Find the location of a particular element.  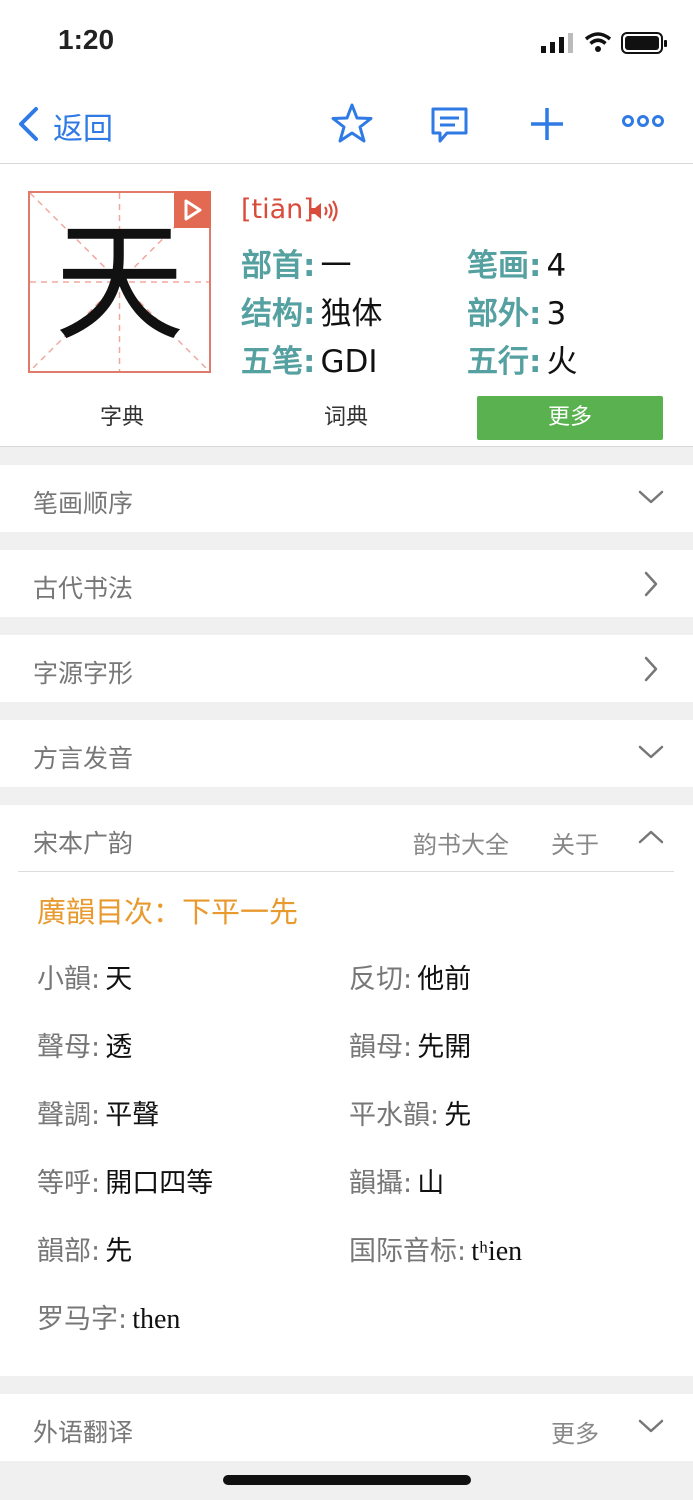

prop-five-elements: 五行: 火 is located at coordinates (522, 362).